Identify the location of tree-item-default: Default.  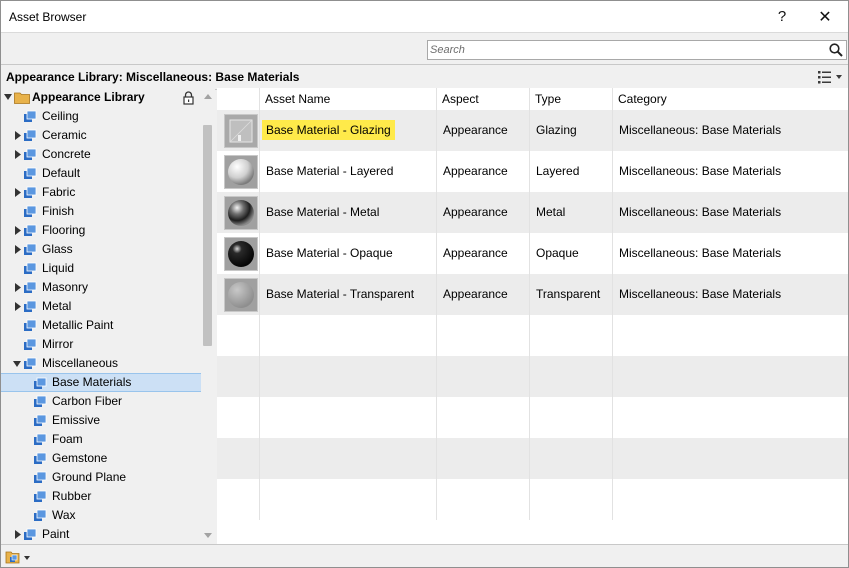
(101, 173).